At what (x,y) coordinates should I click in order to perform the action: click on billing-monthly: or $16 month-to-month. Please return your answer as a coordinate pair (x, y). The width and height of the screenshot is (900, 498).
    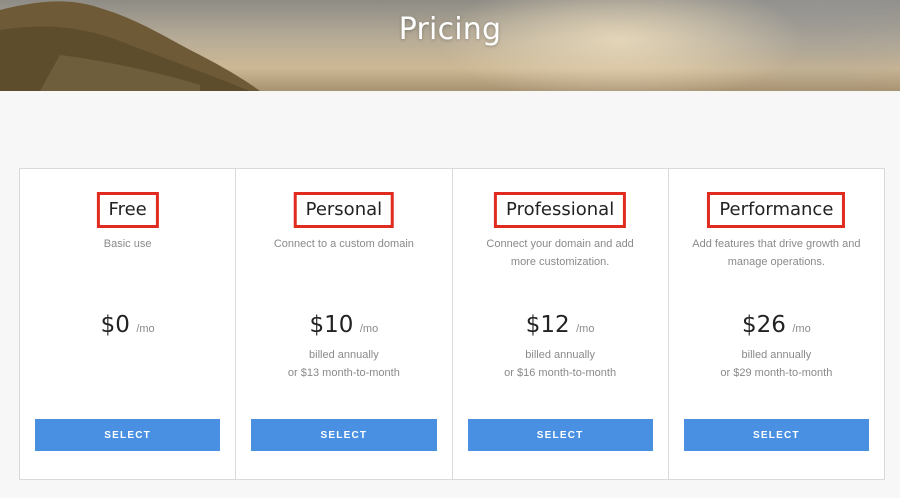
    Looking at the image, I should click on (560, 373).